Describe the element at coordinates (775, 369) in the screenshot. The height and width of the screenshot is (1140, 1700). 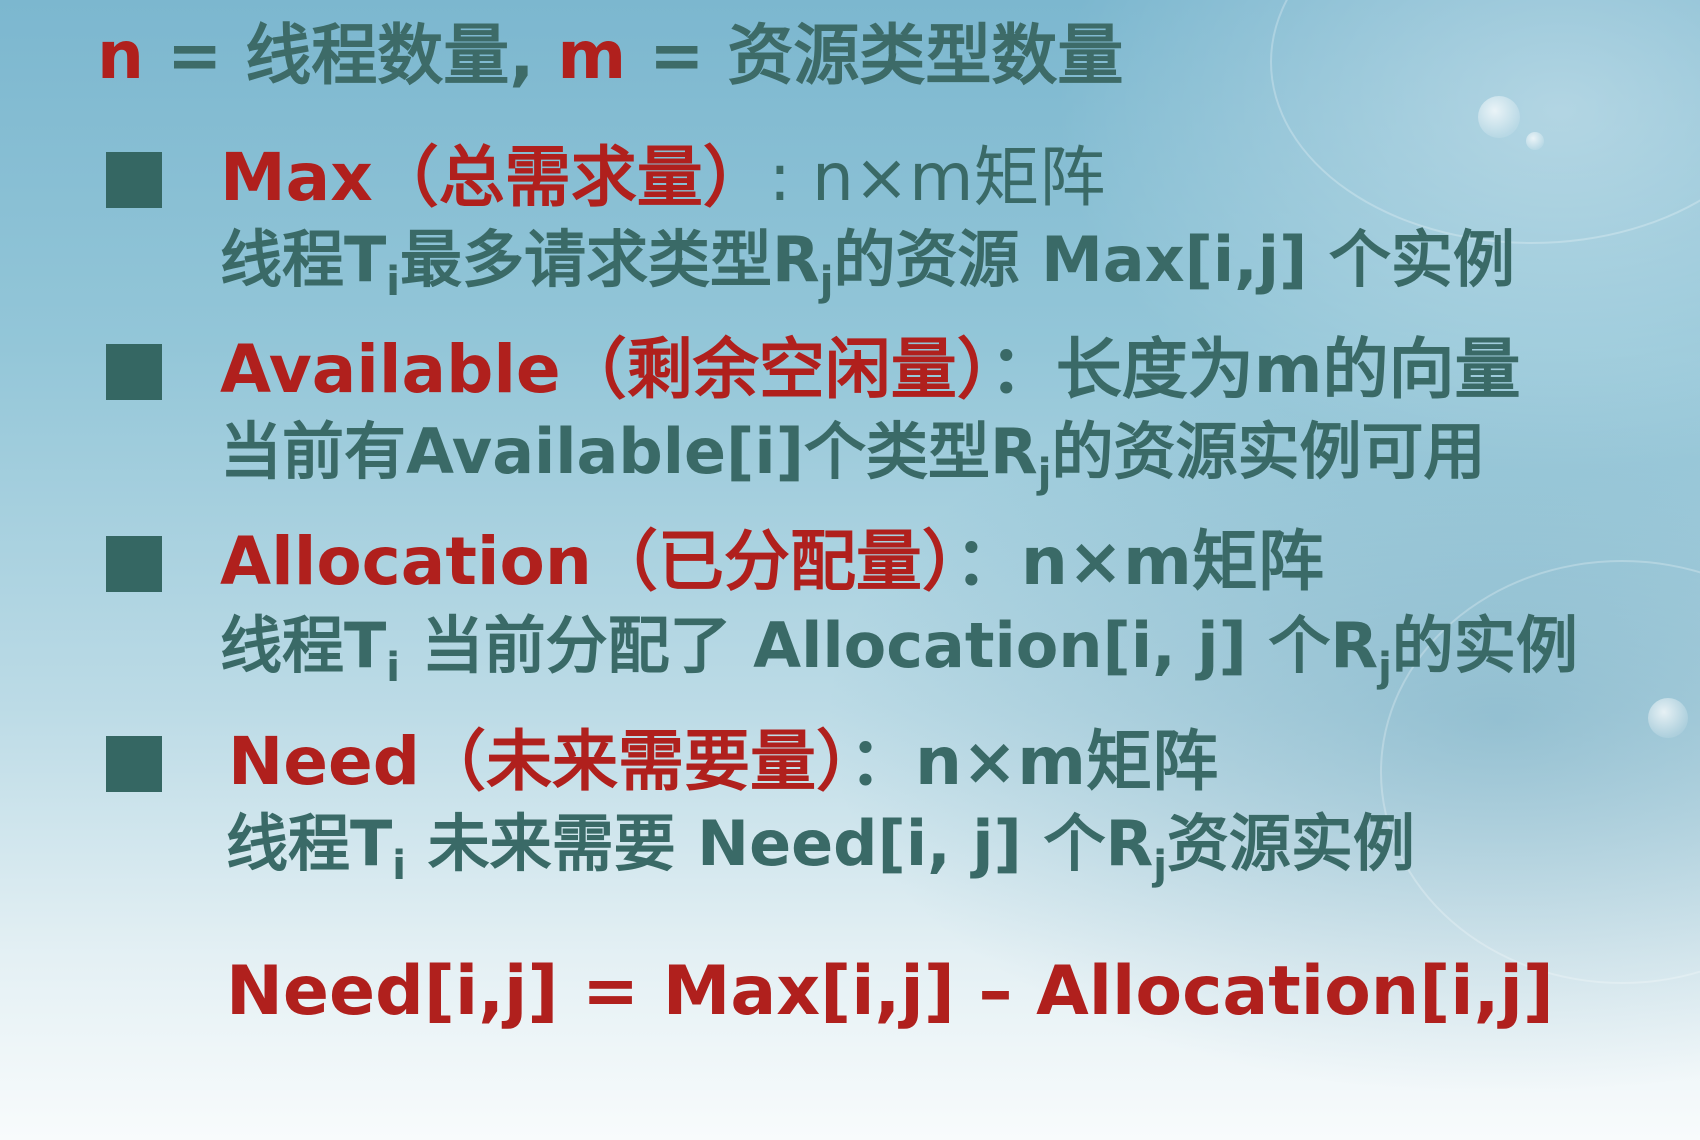
I see `term-chinese: （剩余空闲量）` at that location.